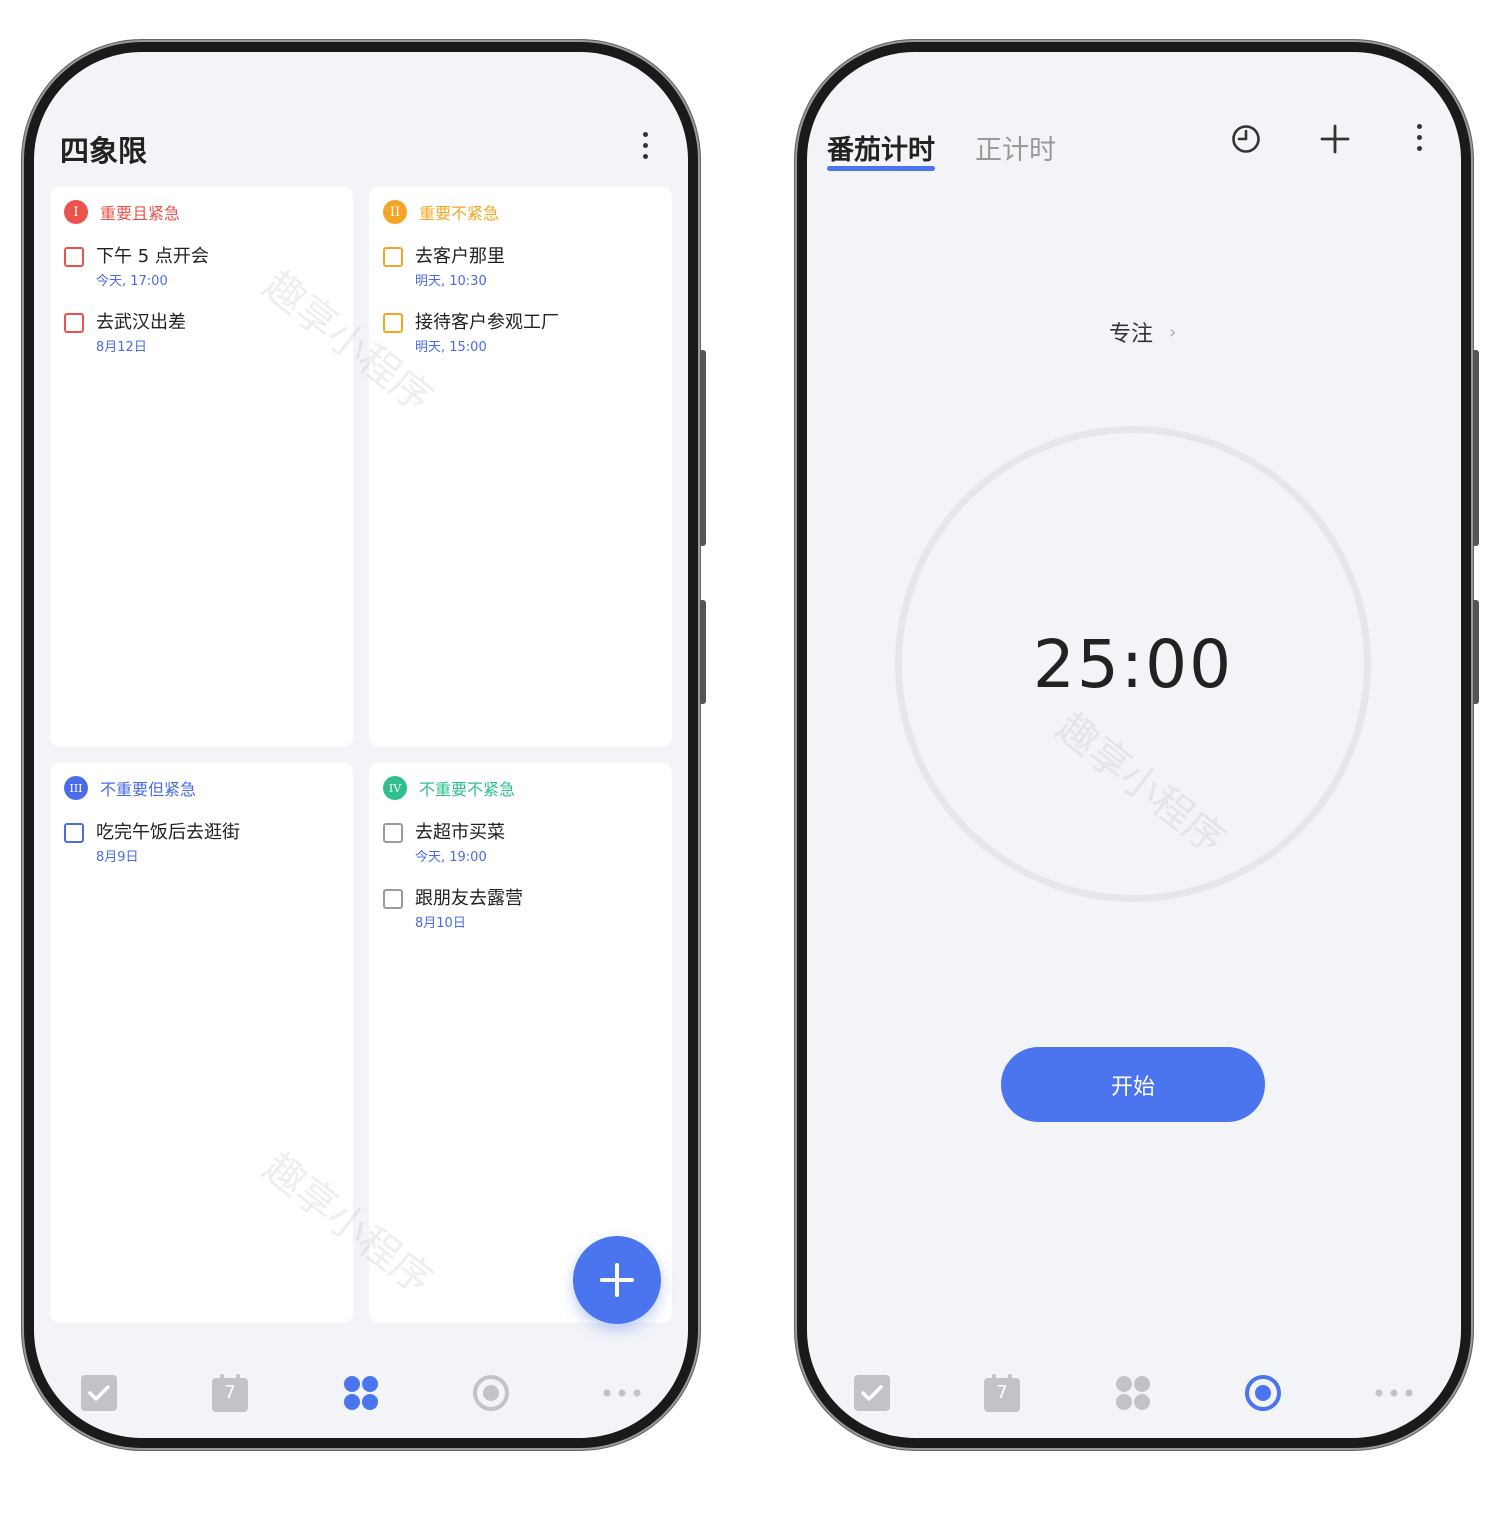 Image resolution: width=1500 pixels, height=1519 pixels. What do you see at coordinates (451, 347) in the screenshot?
I see `task-date: 明天, 15:00` at bounding box center [451, 347].